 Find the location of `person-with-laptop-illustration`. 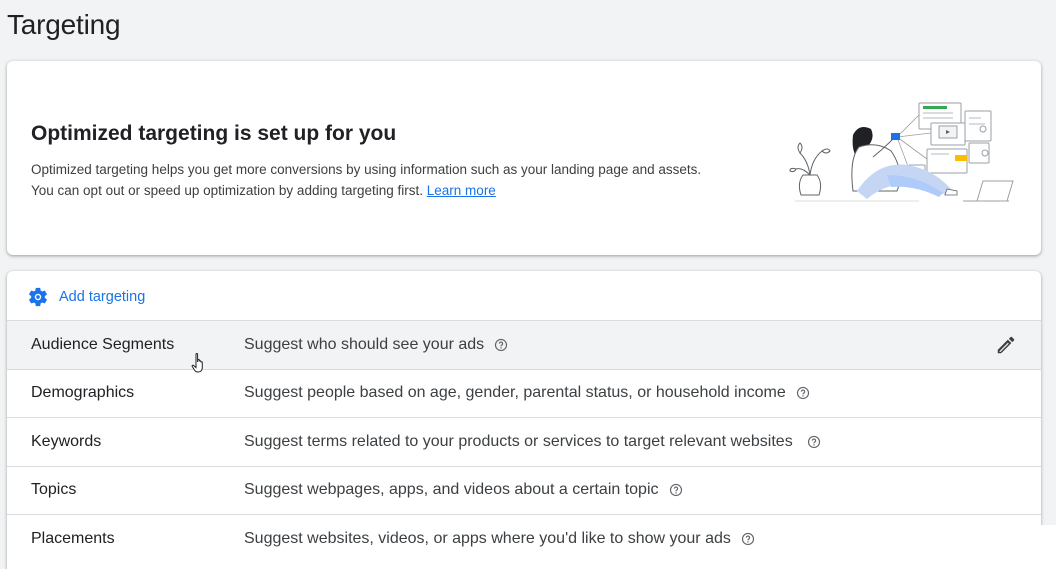

person-with-laptop-illustration is located at coordinates (901, 152).